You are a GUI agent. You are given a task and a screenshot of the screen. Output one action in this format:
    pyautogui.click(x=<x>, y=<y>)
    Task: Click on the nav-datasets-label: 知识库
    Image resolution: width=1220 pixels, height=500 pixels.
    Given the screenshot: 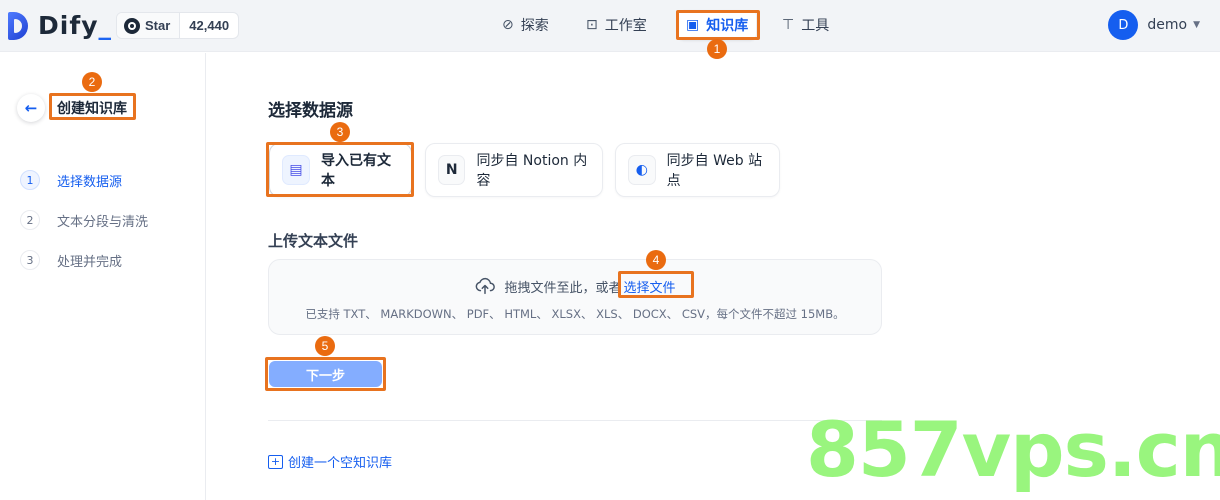 What is the action you would take?
    pyautogui.click(x=727, y=26)
    